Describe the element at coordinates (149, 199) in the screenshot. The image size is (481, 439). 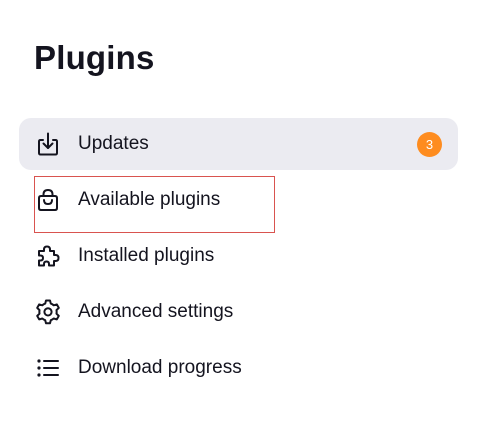
I see `sidebar-item-label: Available plugins` at that location.